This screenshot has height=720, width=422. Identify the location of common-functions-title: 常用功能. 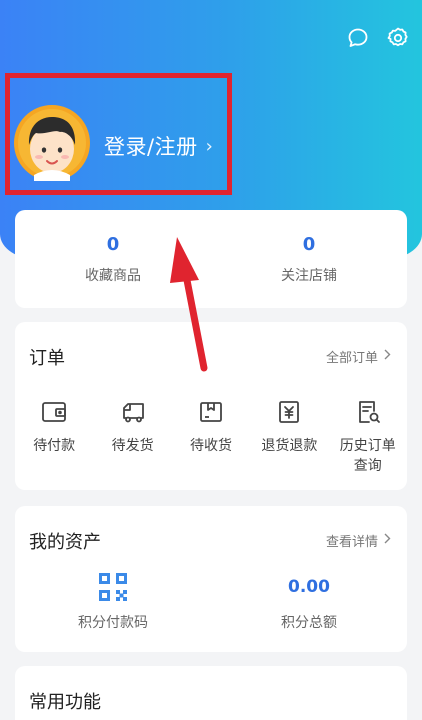
(65, 702).